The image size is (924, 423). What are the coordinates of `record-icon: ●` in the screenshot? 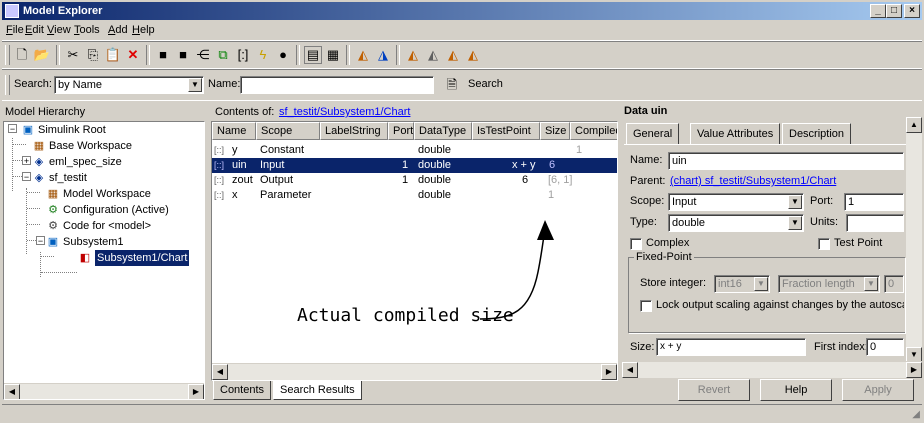 It's located at (283, 55).